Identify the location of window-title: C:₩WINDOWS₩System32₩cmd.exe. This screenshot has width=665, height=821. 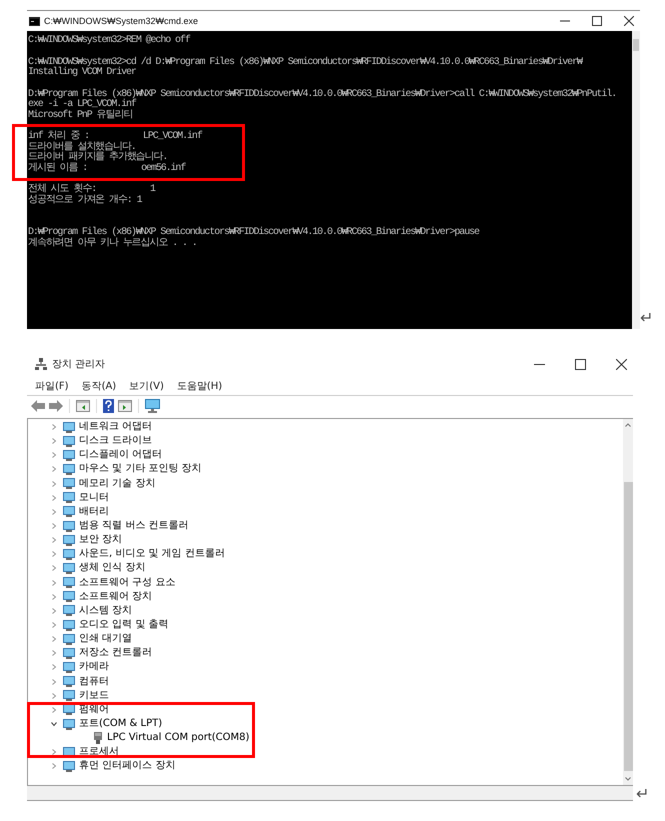
(121, 21).